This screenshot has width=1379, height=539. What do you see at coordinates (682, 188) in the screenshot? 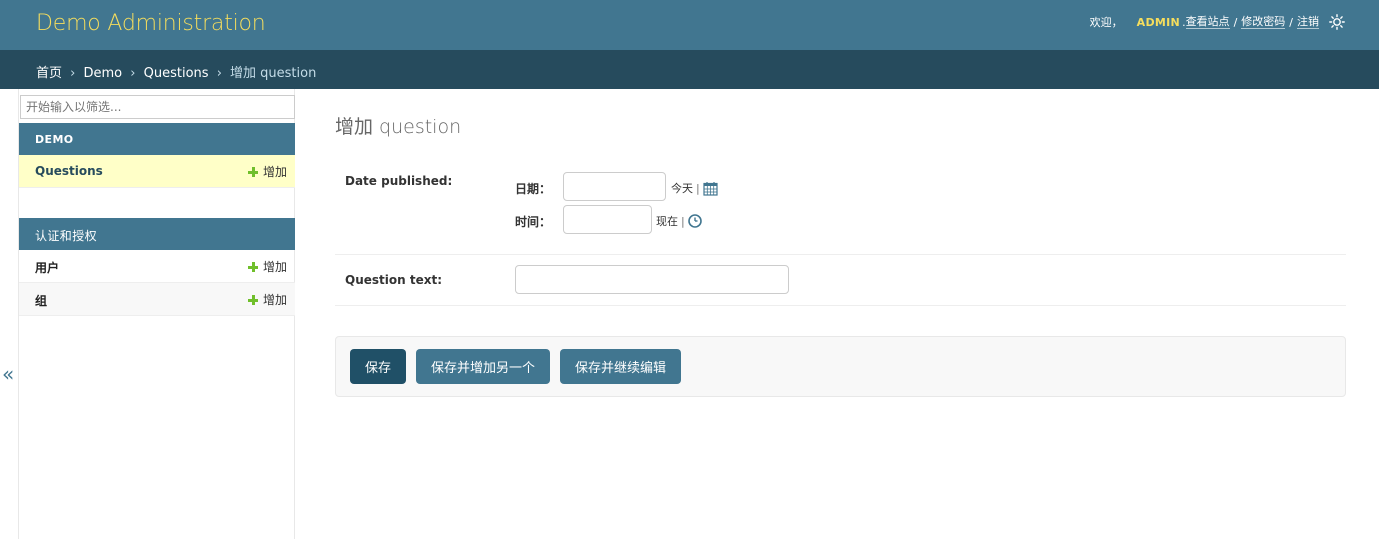
I see `today-link: 今天` at bounding box center [682, 188].